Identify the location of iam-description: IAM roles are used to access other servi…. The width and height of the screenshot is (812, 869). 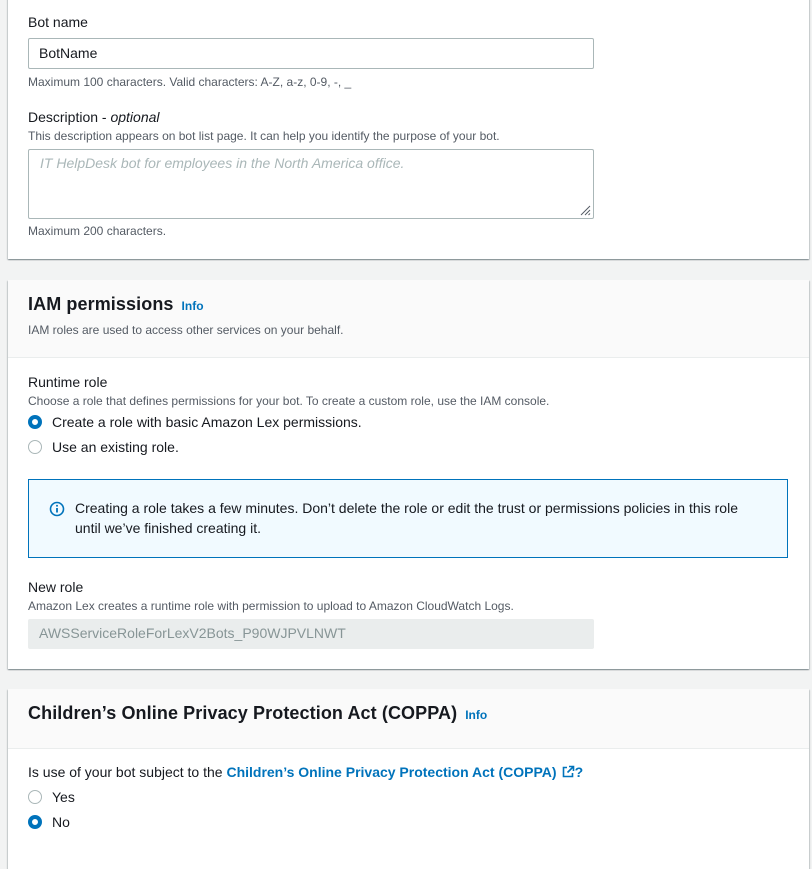
(186, 330).